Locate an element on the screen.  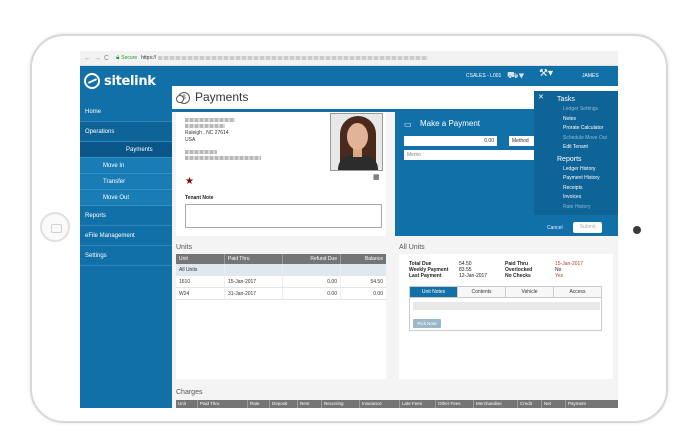
sidebar-item-efile: eFile Management is located at coordinates (126, 236).